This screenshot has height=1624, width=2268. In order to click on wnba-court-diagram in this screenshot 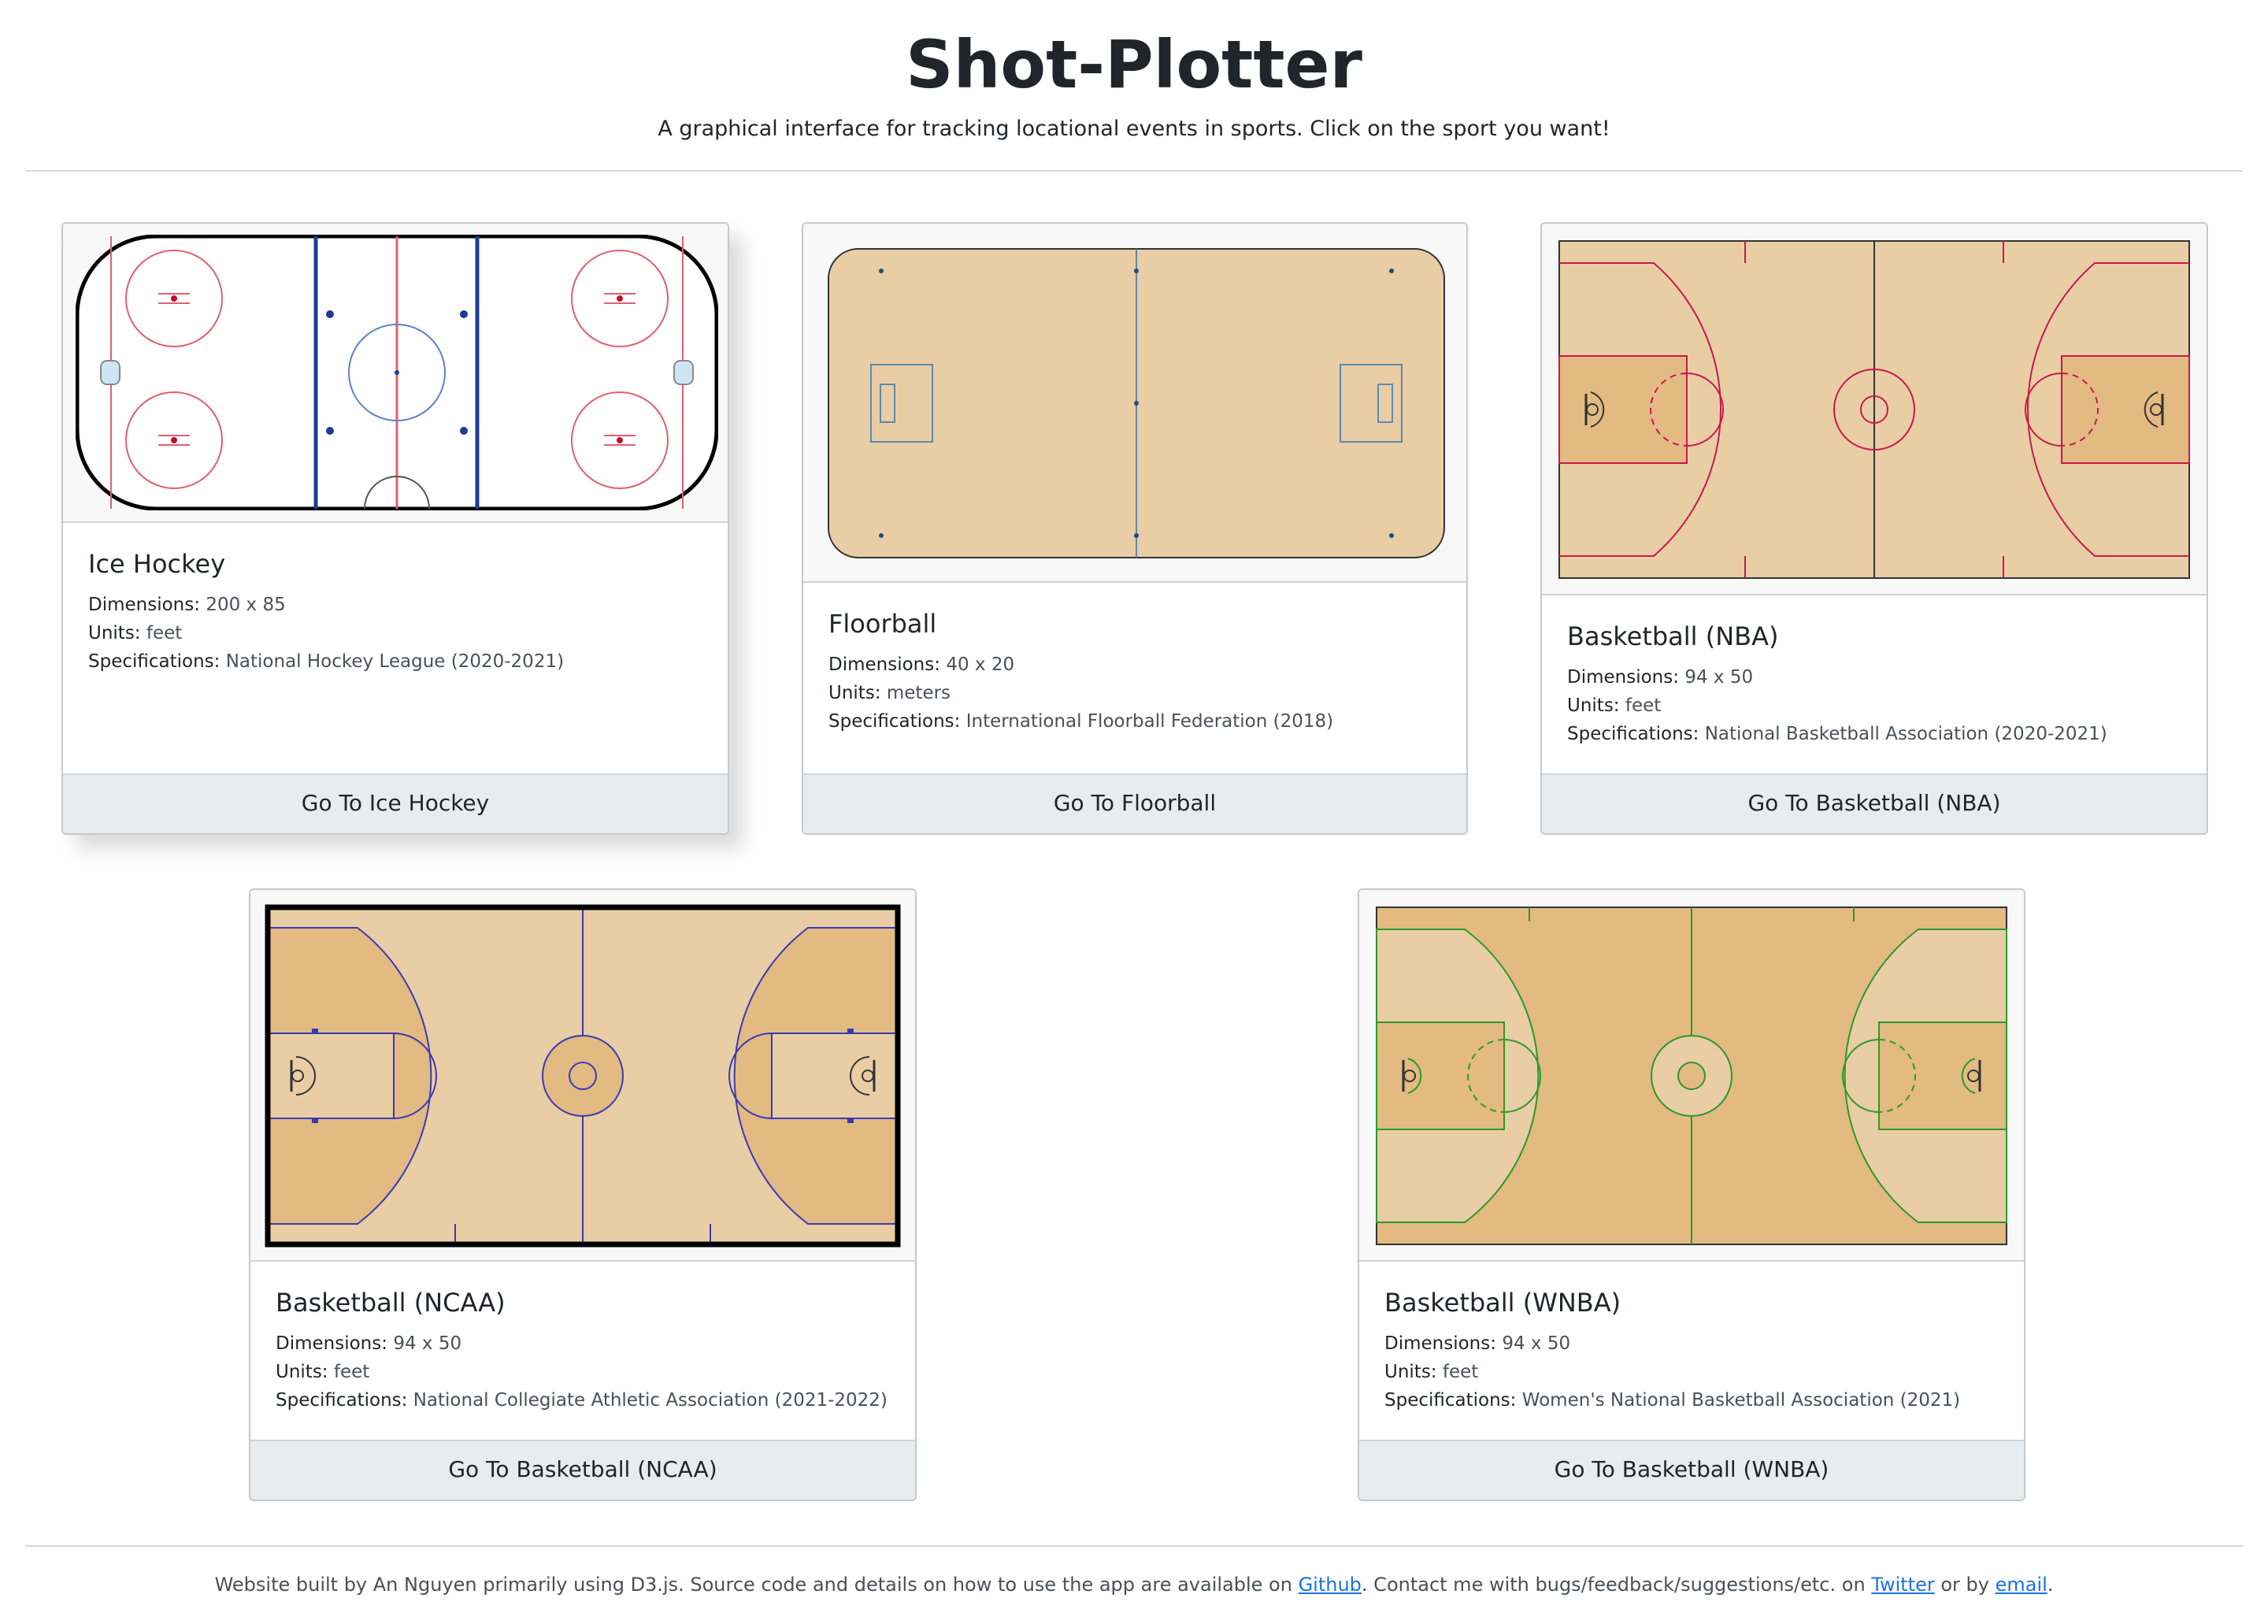, I will do `click(1691, 1076)`.